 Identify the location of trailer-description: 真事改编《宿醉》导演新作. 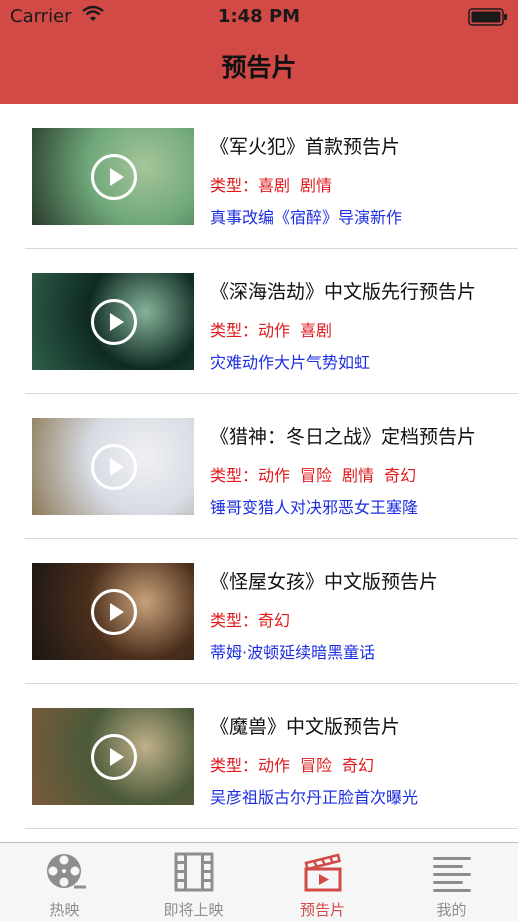
(306, 217).